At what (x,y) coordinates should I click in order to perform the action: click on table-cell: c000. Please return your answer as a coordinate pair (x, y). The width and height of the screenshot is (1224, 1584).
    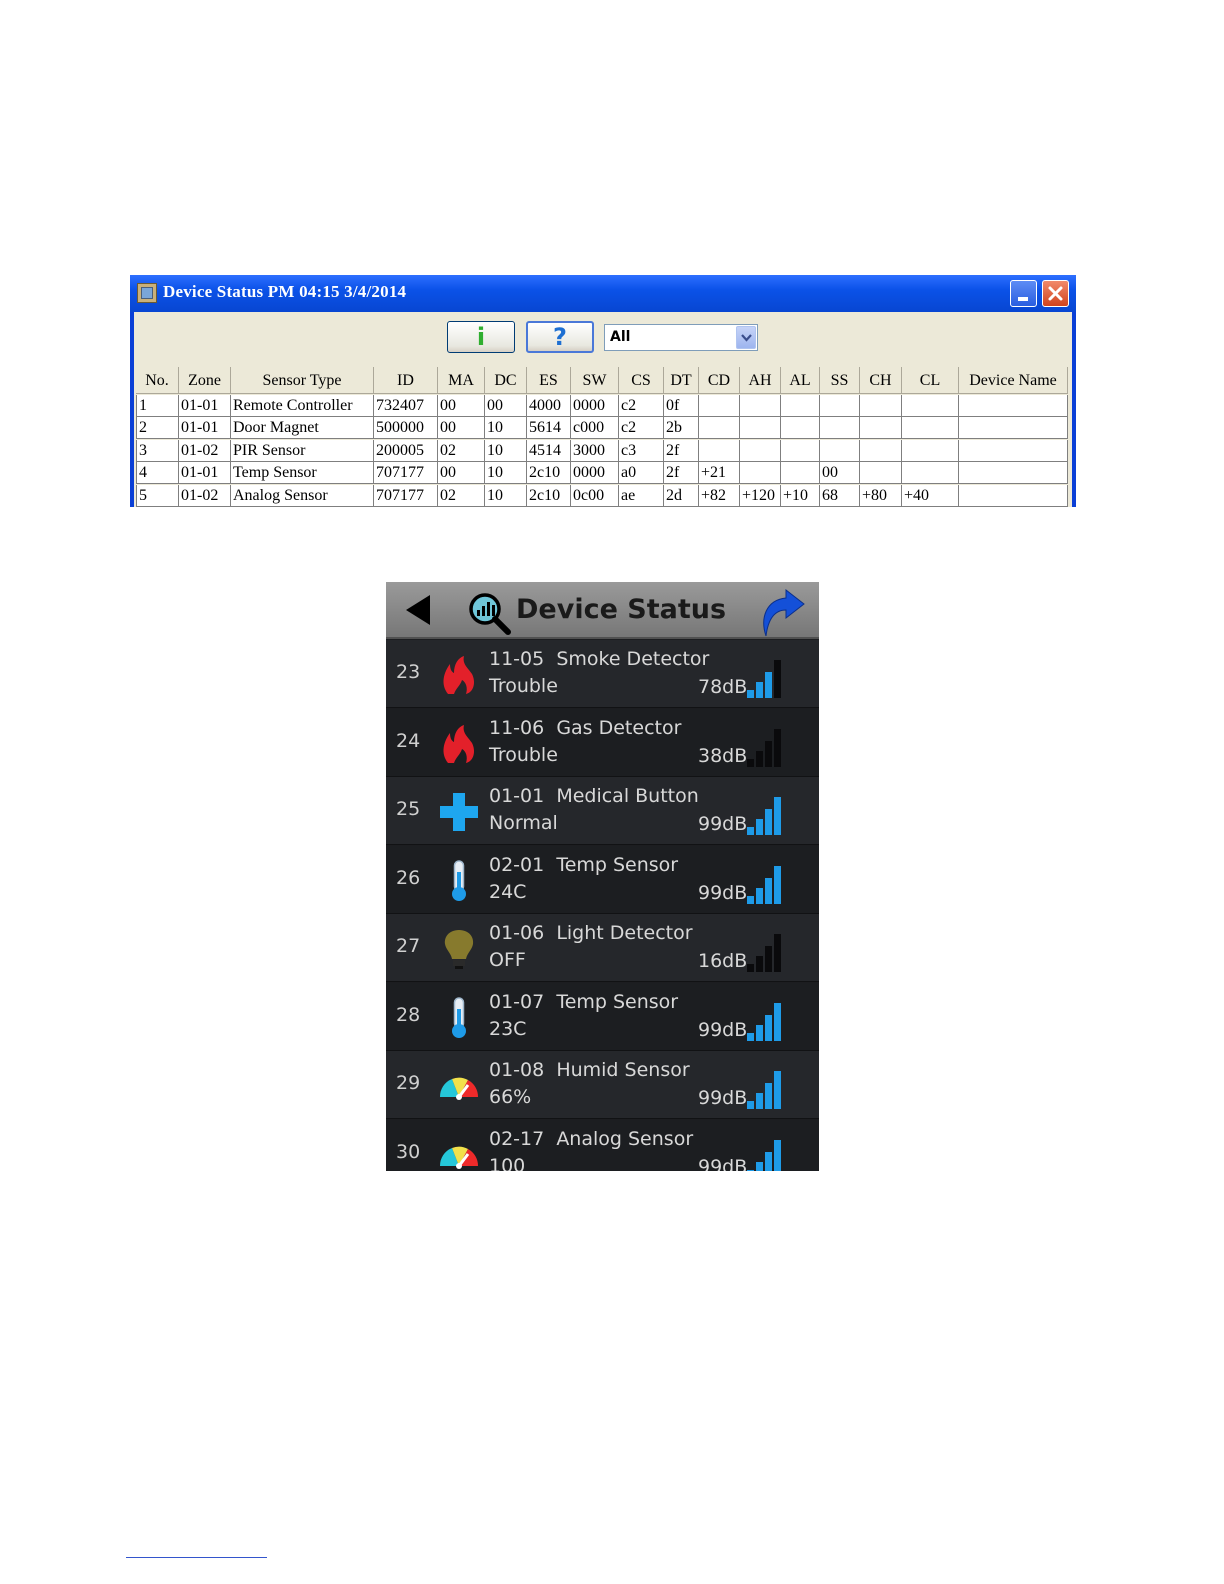
    Looking at the image, I should click on (595, 428).